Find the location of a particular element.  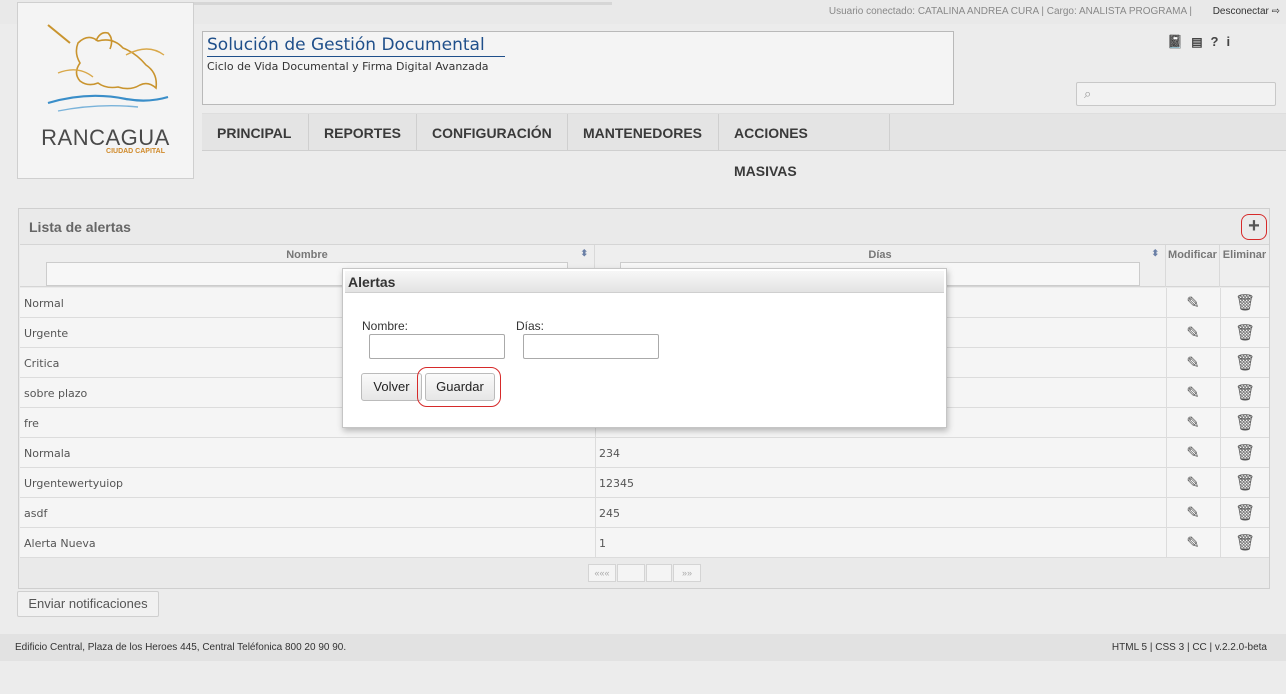

nombre-input is located at coordinates (437, 346).